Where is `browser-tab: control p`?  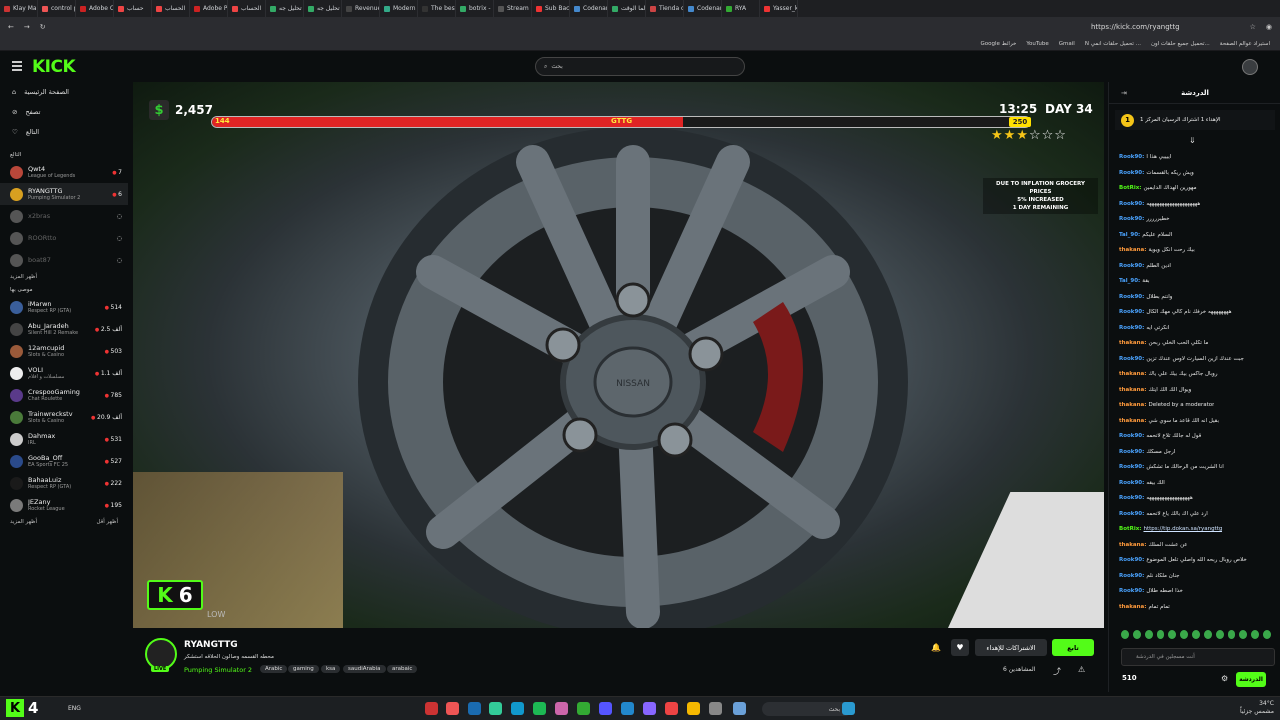
browser-tab: control p is located at coordinates (57, 8).